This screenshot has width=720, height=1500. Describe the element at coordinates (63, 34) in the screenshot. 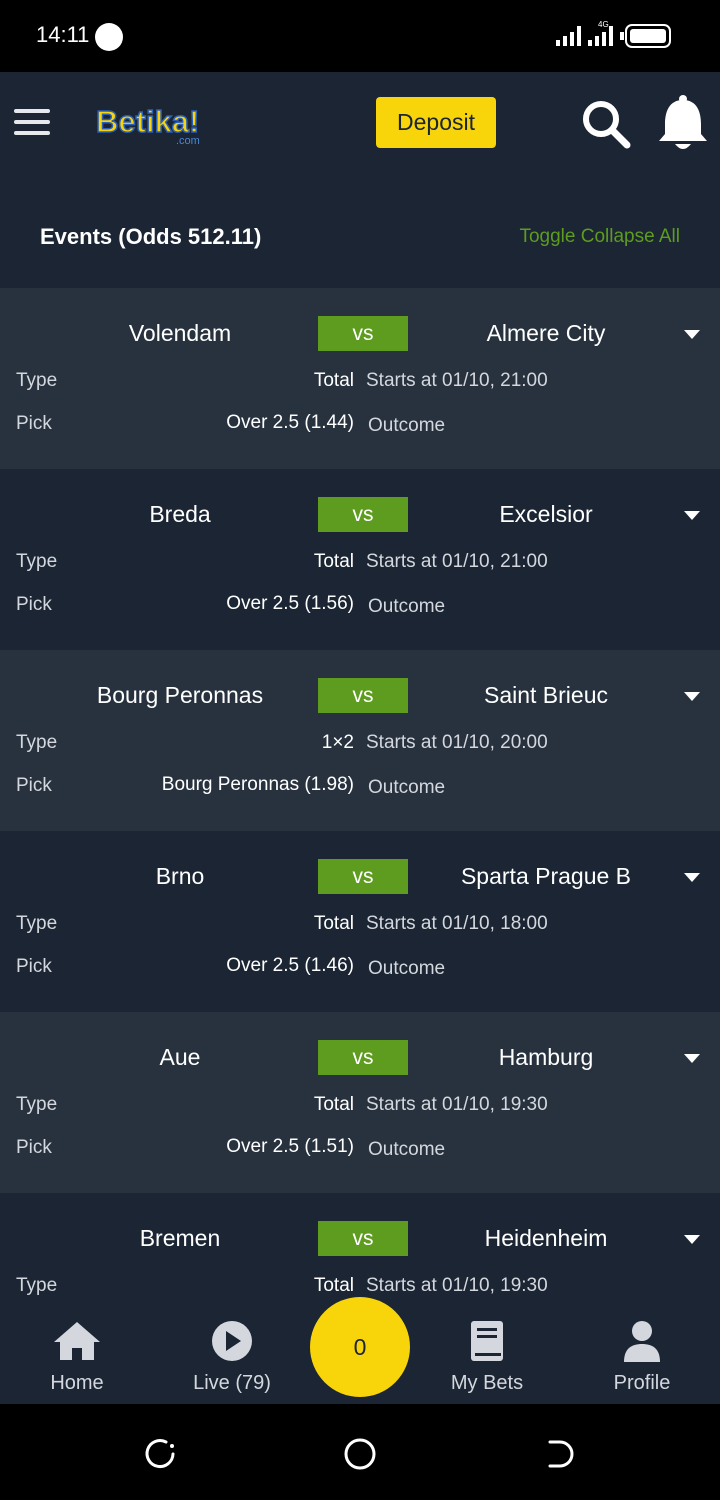

I see `status-time: 14:11` at that location.